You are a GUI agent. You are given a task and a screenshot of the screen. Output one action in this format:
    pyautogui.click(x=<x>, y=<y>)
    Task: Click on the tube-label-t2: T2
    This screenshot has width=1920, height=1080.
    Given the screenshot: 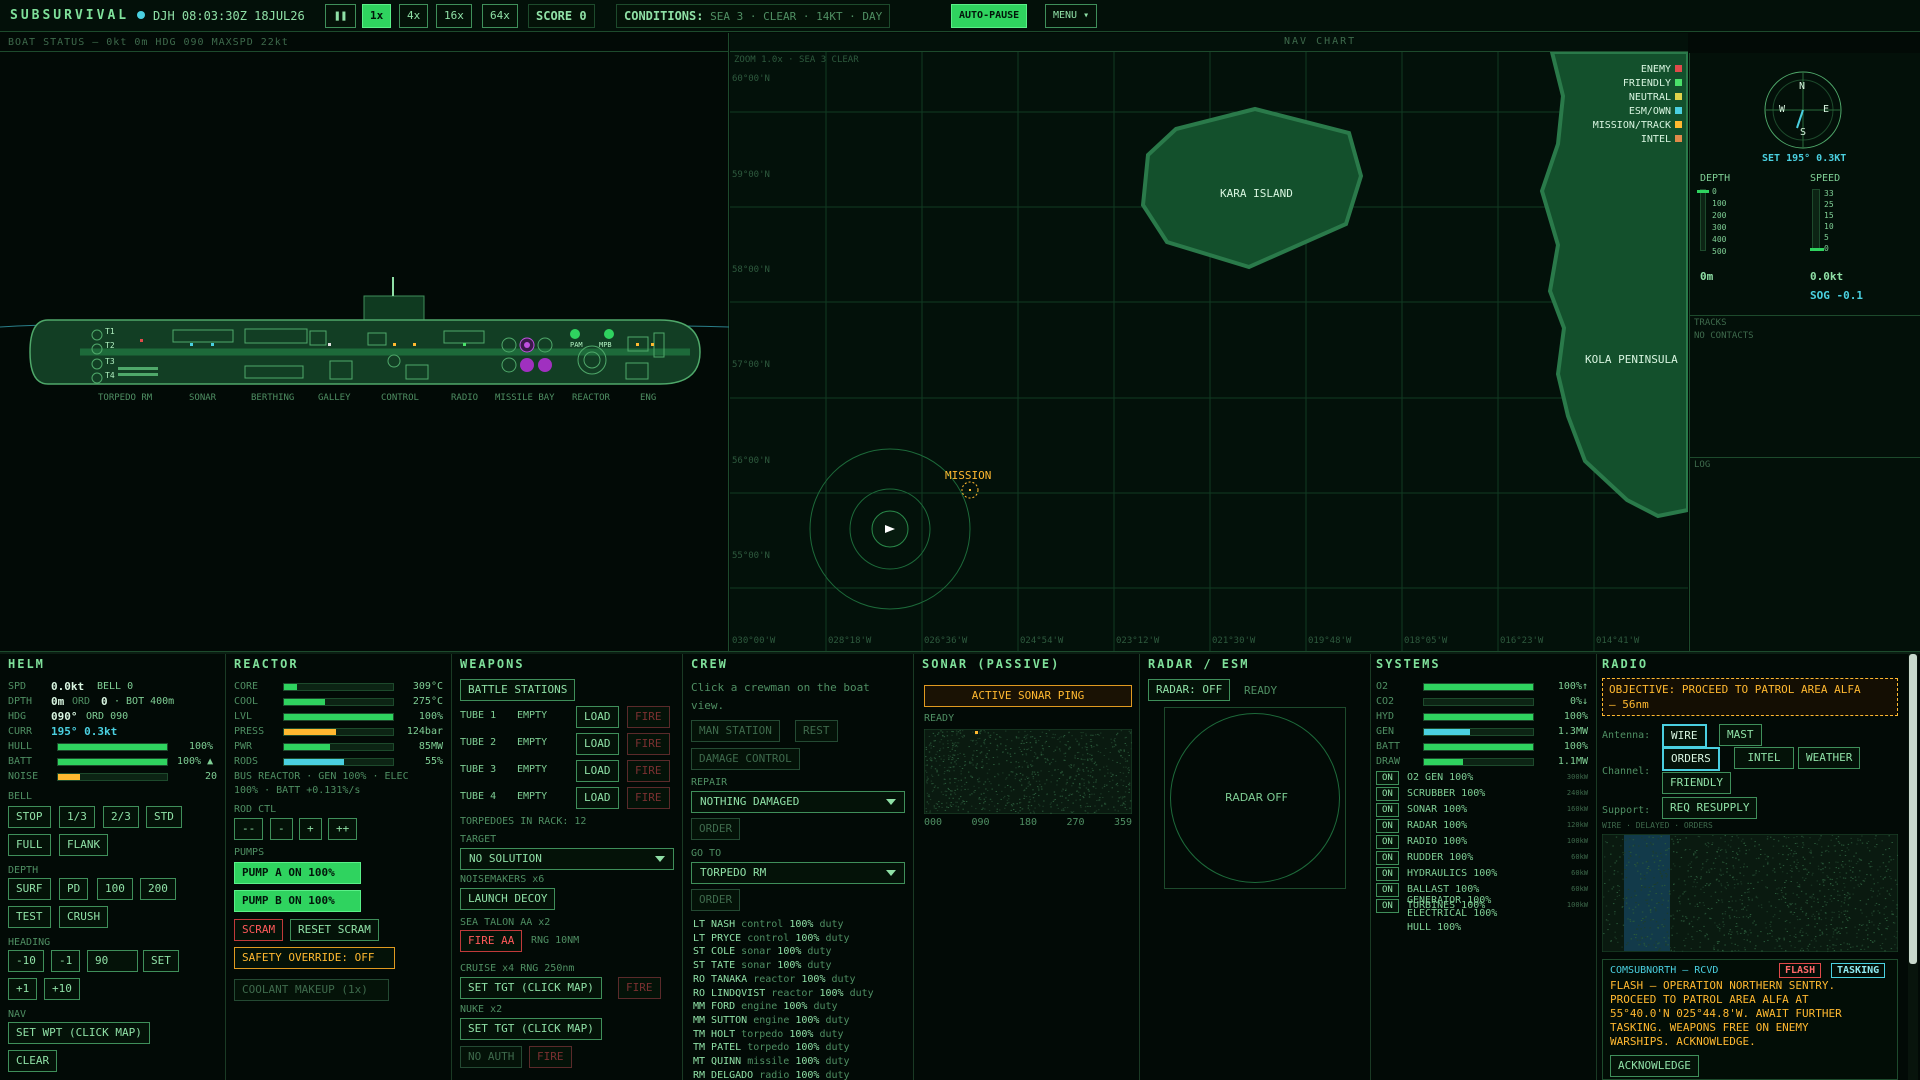 What is the action you would take?
    pyautogui.click(x=110, y=345)
    